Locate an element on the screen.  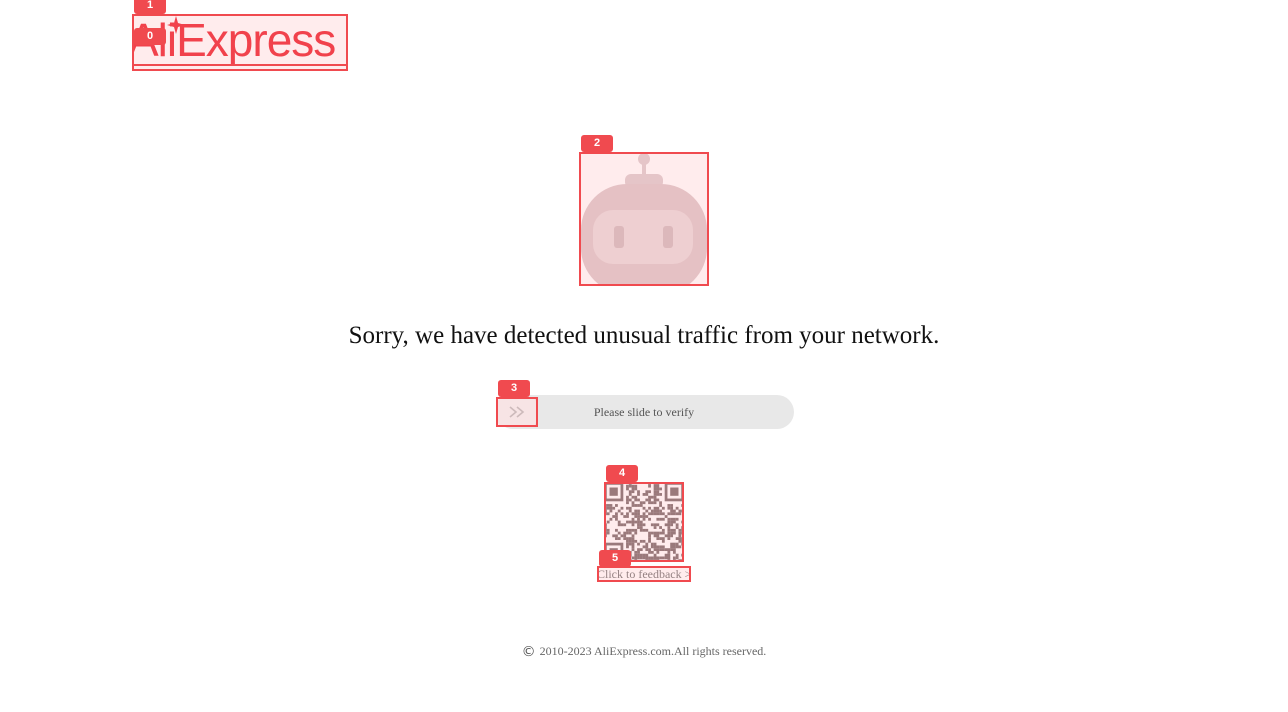
mark-tag-1: 1 is located at coordinates (150, 7).